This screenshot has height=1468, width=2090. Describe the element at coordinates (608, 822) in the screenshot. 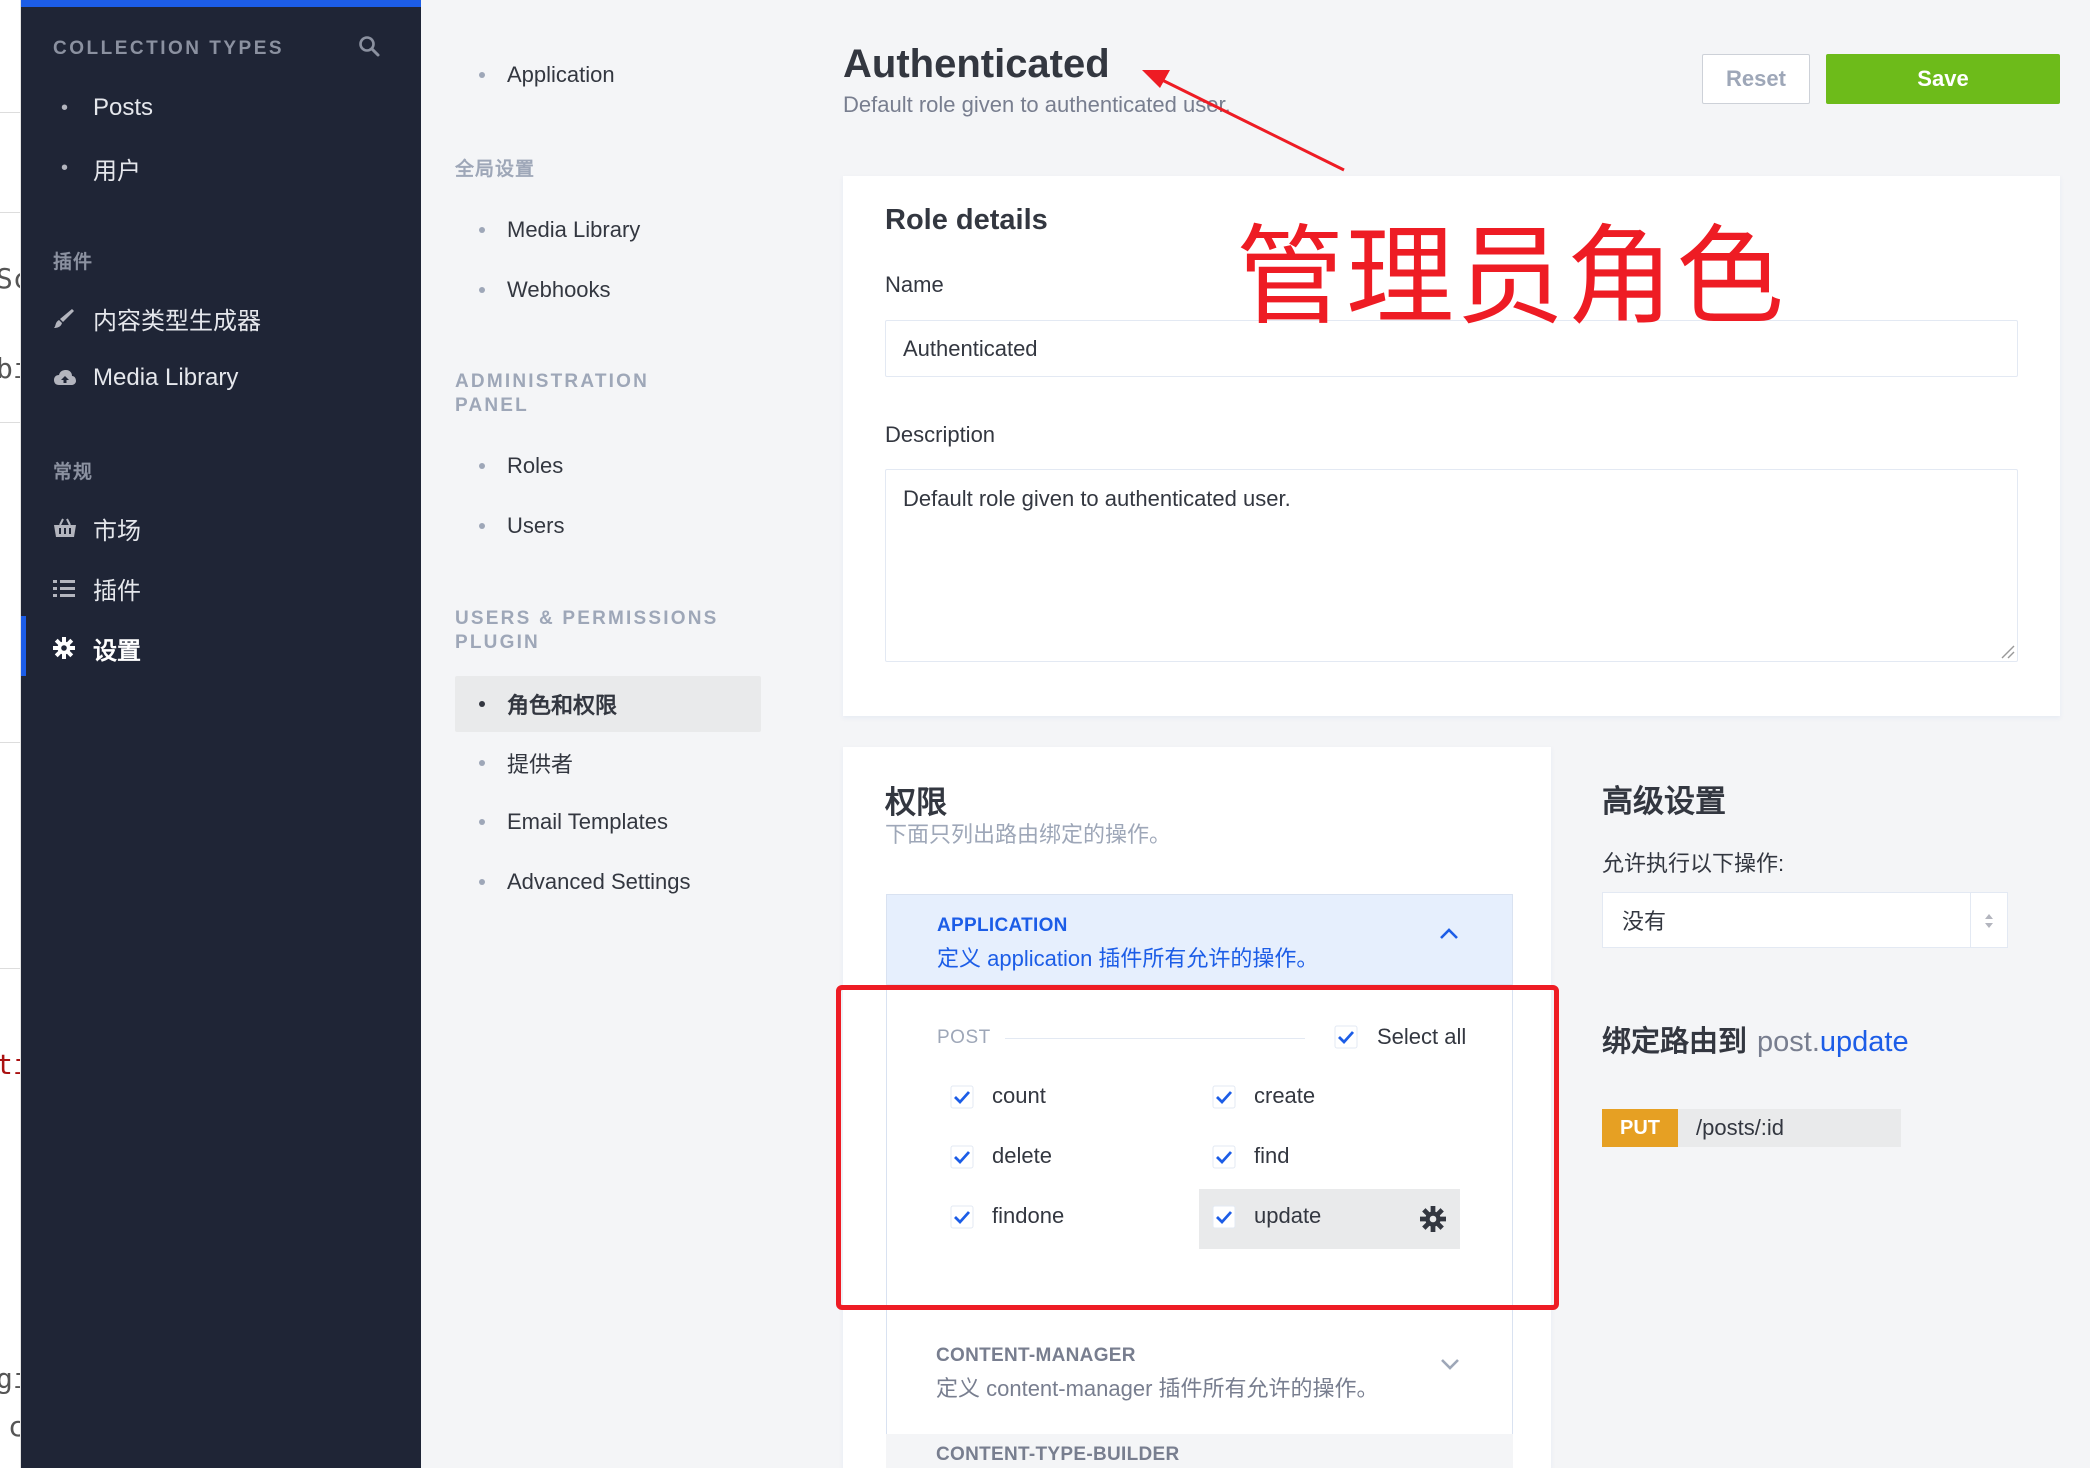

I see `settings-item-email-templates: Email Templates` at that location.